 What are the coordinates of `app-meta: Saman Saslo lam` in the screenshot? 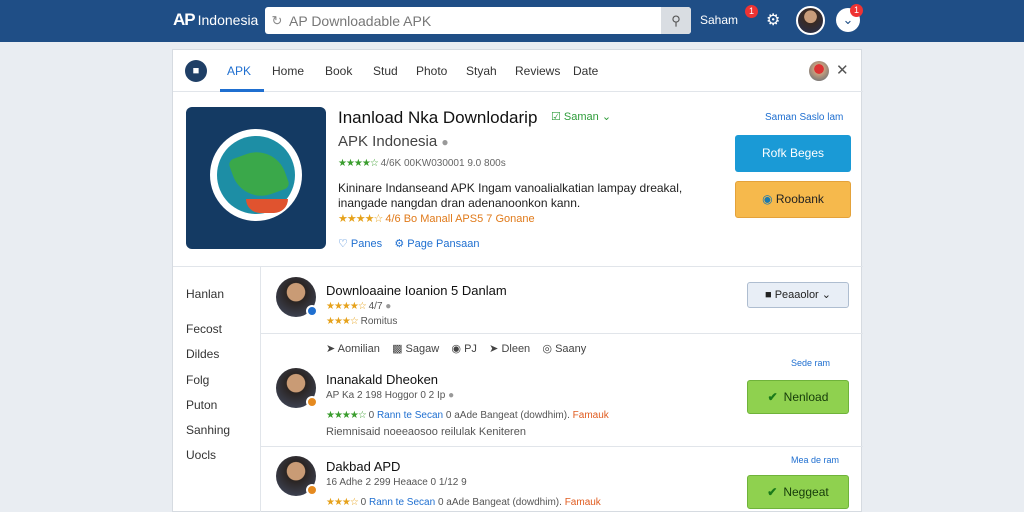 It's located at (804, 117).